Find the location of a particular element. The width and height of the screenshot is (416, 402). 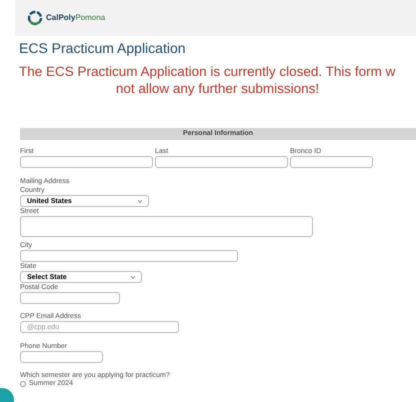

logo-text: CalPolyPomona is located at coordinates (76, 18).